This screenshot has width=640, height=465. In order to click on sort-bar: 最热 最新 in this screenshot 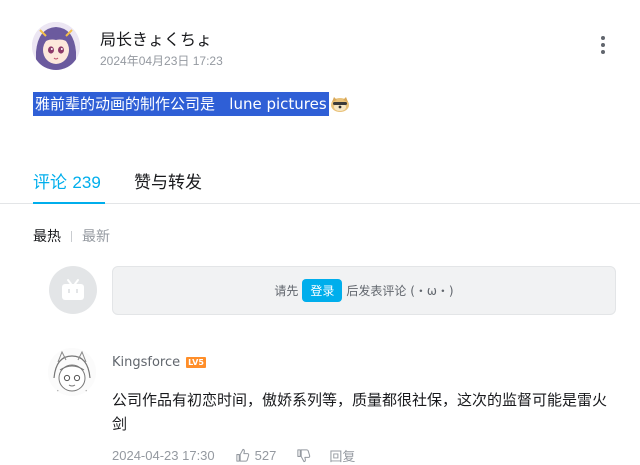, I will do `click(71, 236)`.